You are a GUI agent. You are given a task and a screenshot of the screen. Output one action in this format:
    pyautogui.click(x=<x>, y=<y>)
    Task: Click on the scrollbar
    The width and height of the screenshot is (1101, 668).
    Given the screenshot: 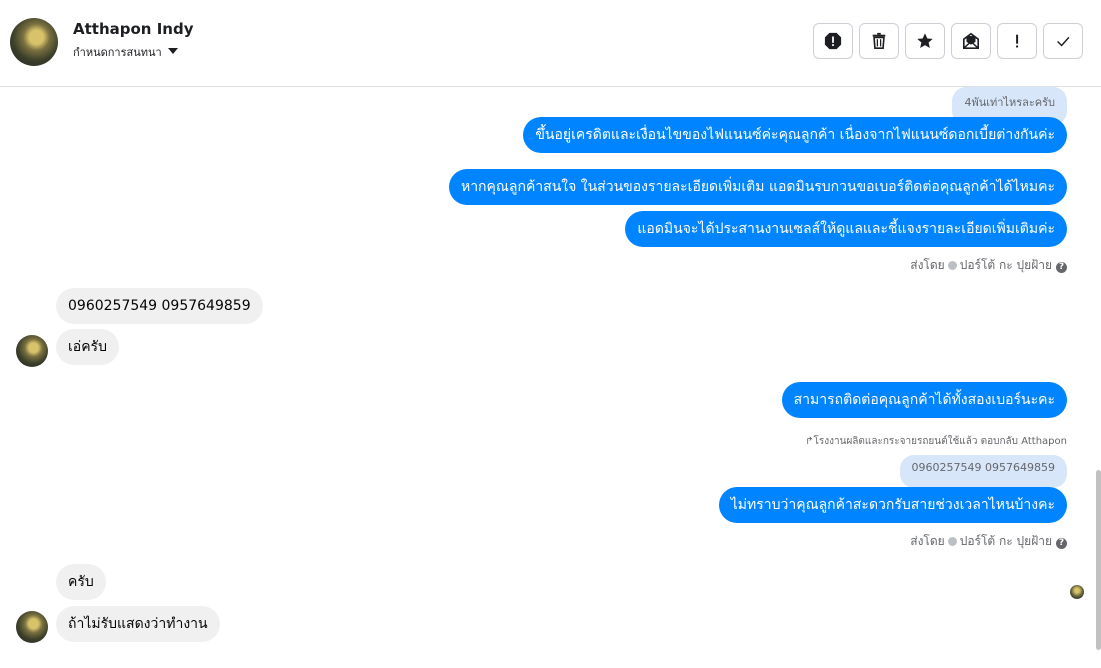 What is the action you would take?
    pyautogui.click(x=1098, y=560)
    